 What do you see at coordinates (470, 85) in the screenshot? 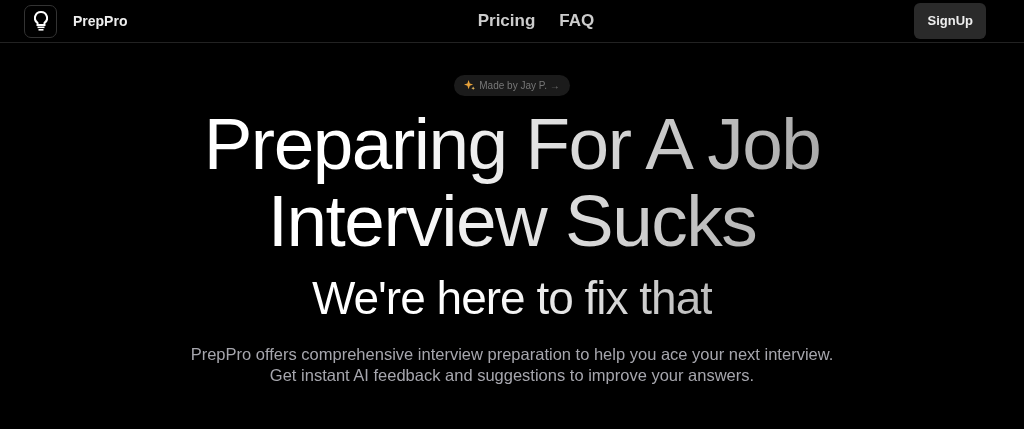
I see `sparkle-icon` at bounding box center [470, 85].